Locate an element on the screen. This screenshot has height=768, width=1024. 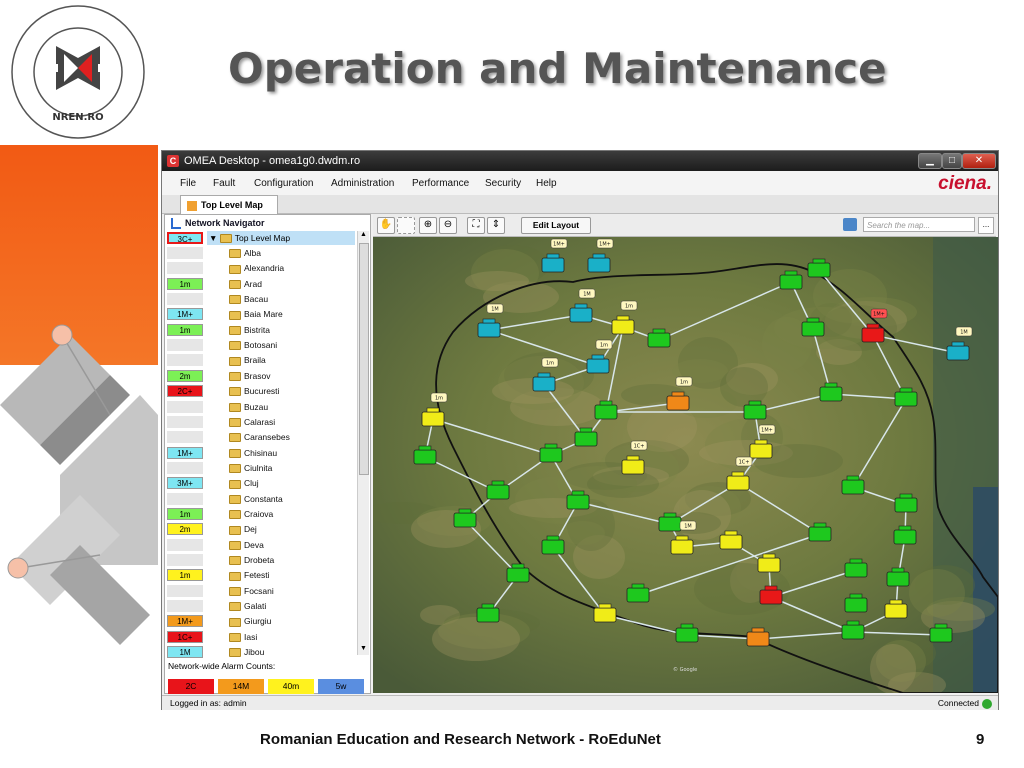
menu-security: Security is located at coordinates (503, 183).